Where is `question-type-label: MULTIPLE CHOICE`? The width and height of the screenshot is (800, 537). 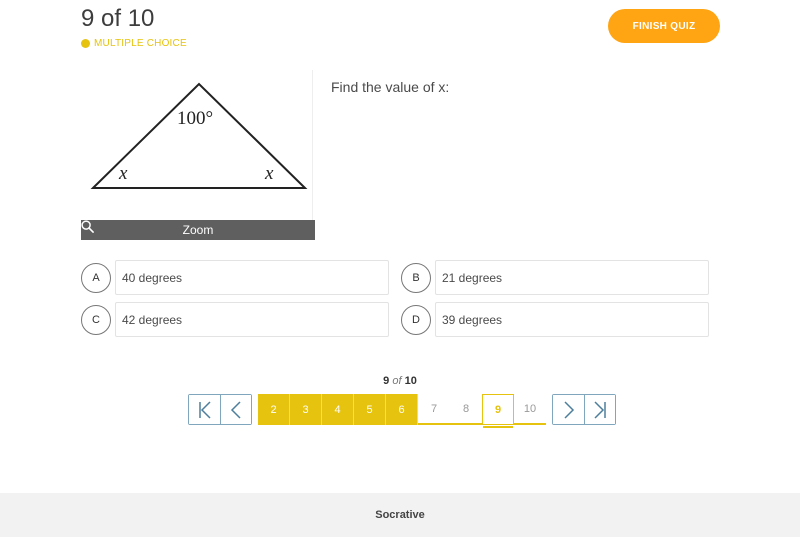
question-type-label: MULTIPLE CHOICE is located at coordinates (134, 43).